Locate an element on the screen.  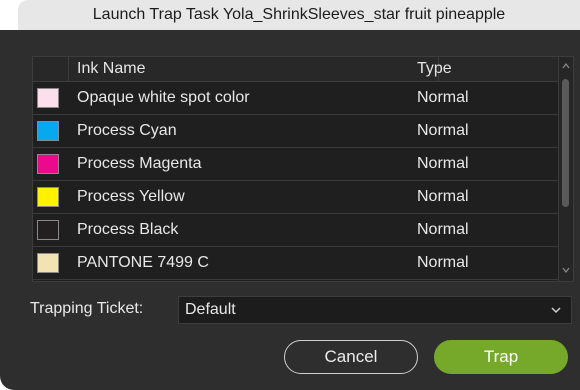
table-row: Process Black Normal is located at coordinates (295, 230).